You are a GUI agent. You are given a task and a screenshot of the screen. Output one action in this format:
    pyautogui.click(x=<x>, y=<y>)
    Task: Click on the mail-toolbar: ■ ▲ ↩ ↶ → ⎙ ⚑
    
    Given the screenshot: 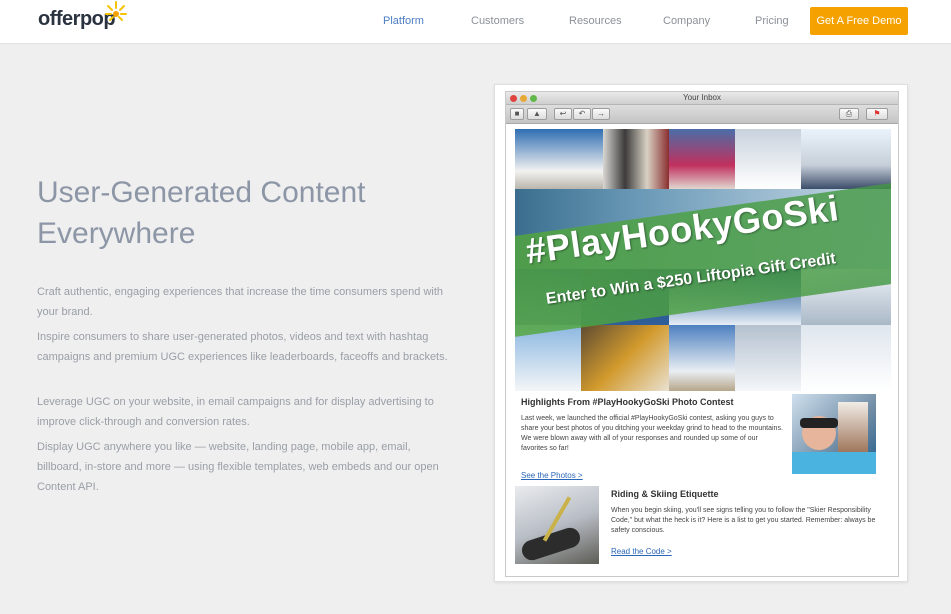 What is the action you would take?
    pyautogui.click(x=702, y=114)
    